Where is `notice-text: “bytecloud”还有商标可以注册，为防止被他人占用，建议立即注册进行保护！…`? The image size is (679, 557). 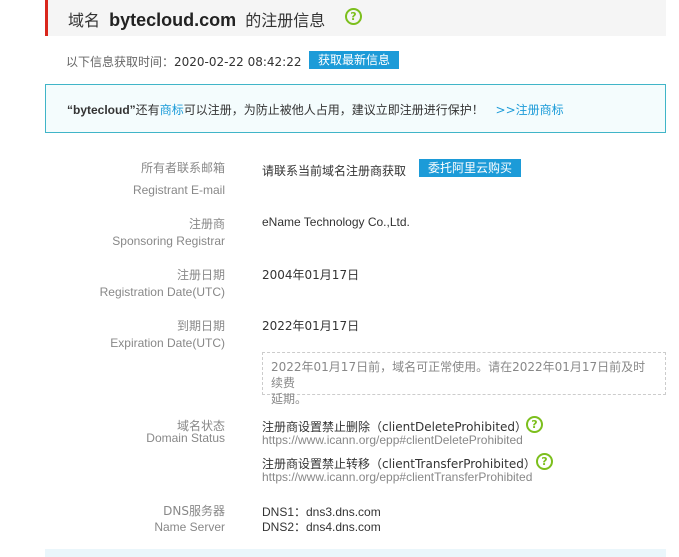
notice-text: “bytecloud”还有商标可以注册，为防止被他人占用，建议立即注册进行保护！… is located at coordinates (315, 109).